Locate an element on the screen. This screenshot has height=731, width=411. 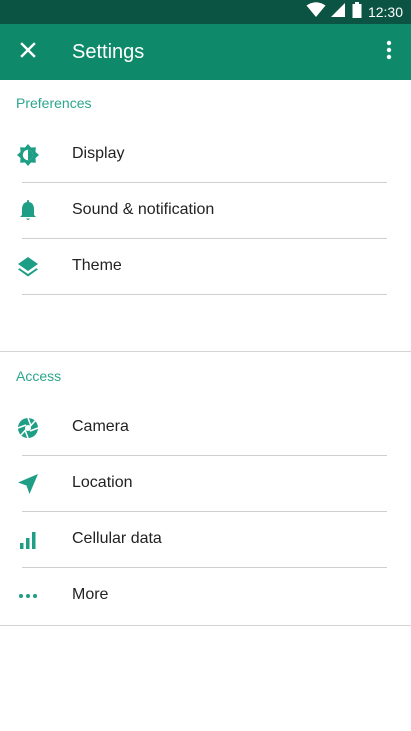
signal-bars-icon is located at coordinates (28, 540).